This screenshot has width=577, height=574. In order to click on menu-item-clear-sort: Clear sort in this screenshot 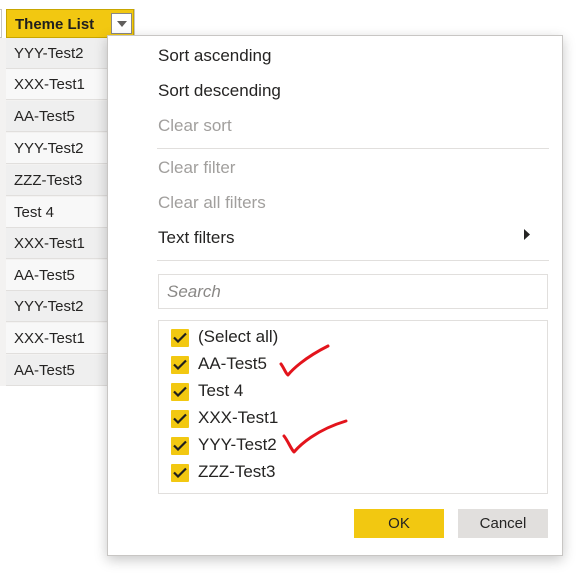, I will do `click(195, 125)`.